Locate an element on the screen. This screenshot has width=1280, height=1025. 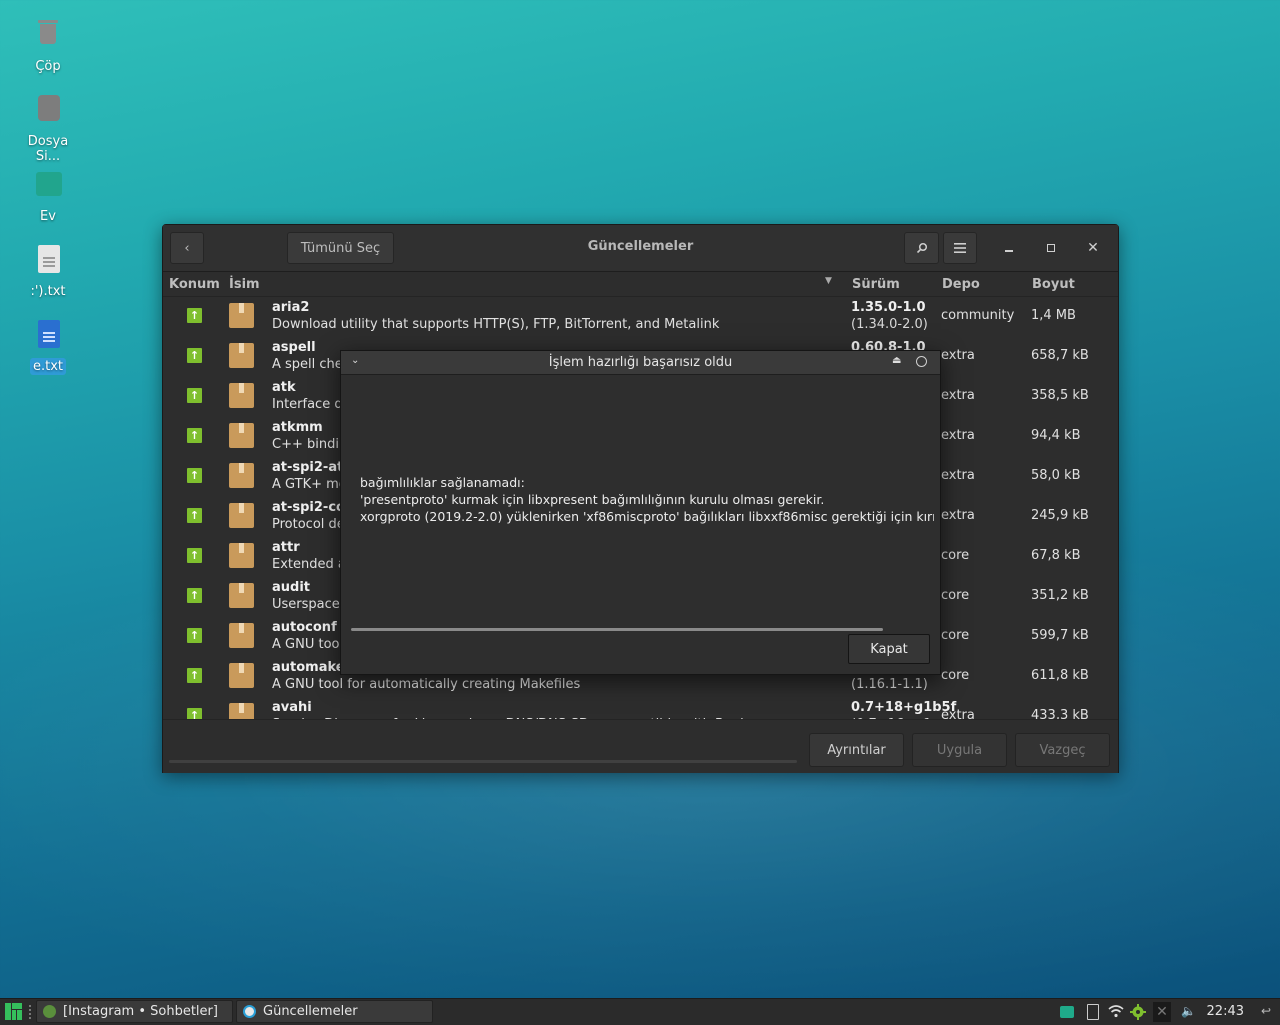
package-name: avahi is located at coordinates (292, 707).